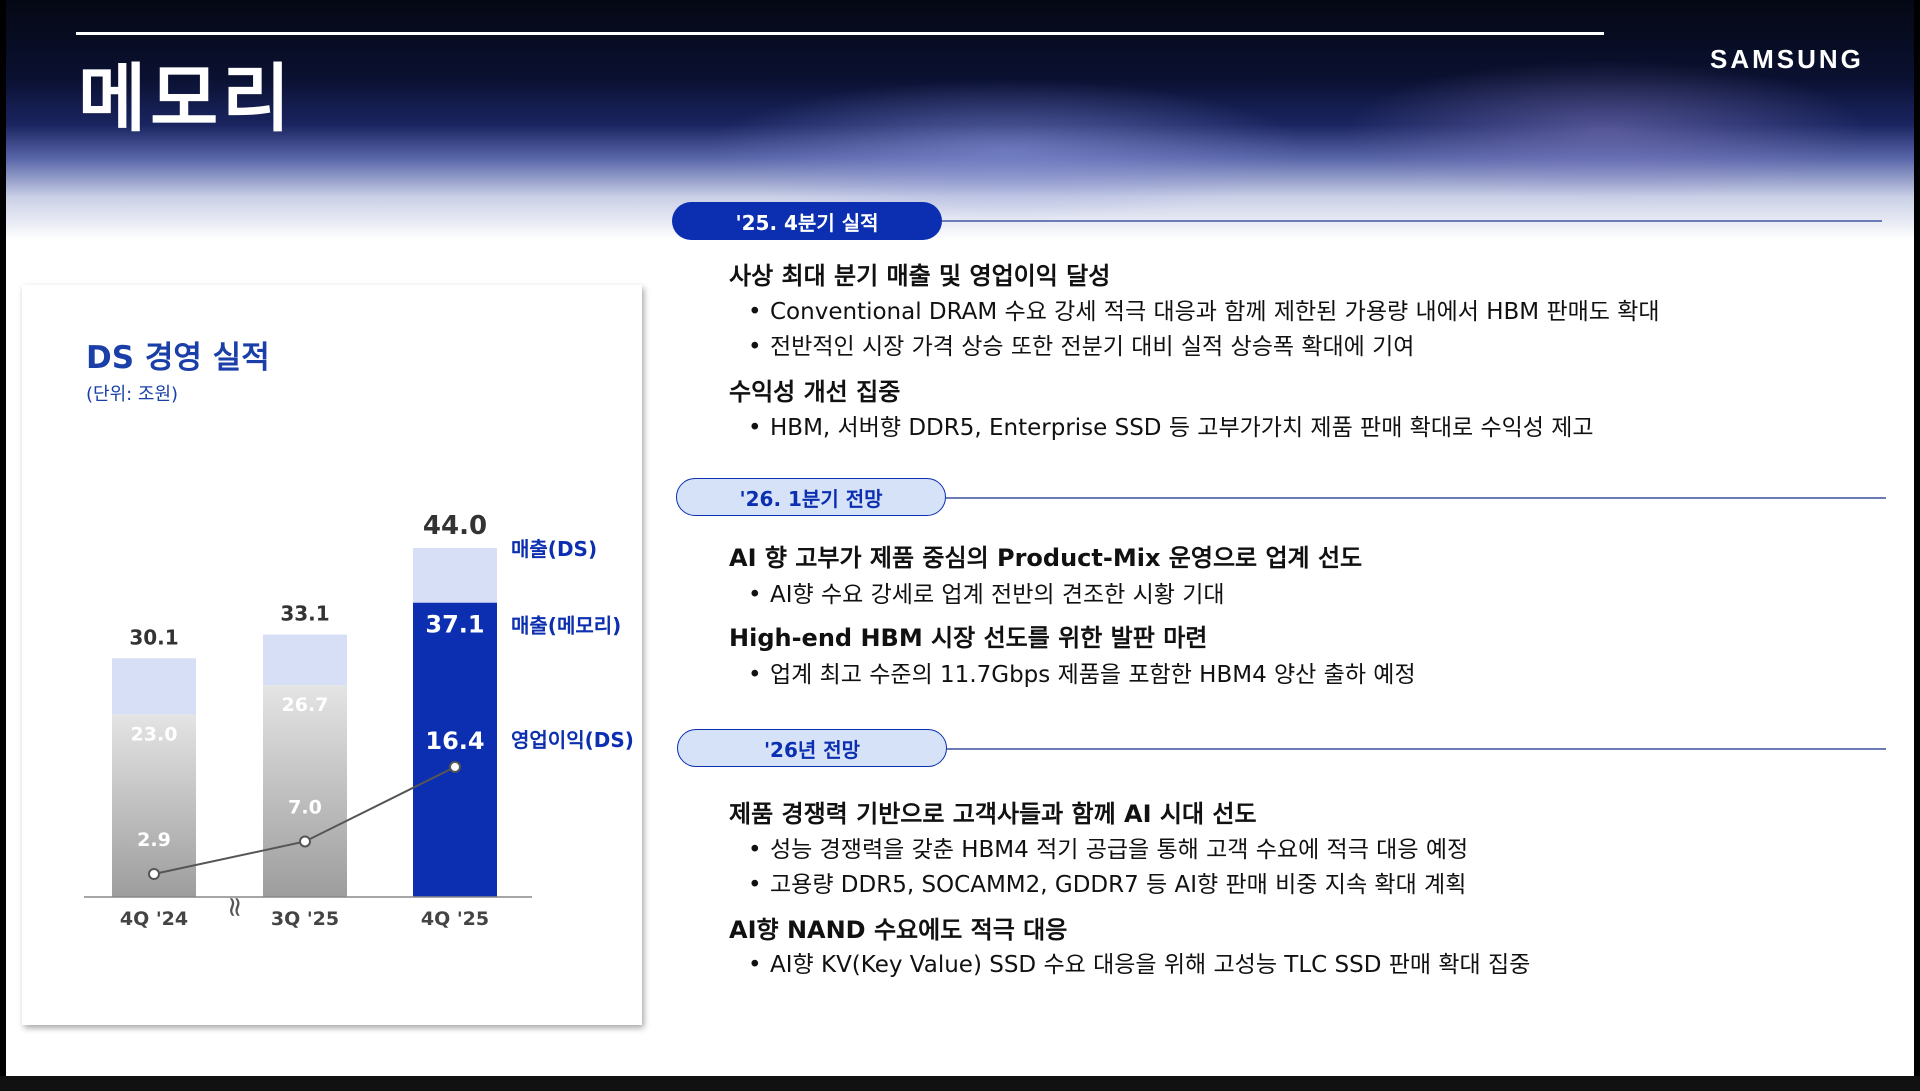  I want to click on data-label-revenue-ds: 33.1, so click(304, 613).